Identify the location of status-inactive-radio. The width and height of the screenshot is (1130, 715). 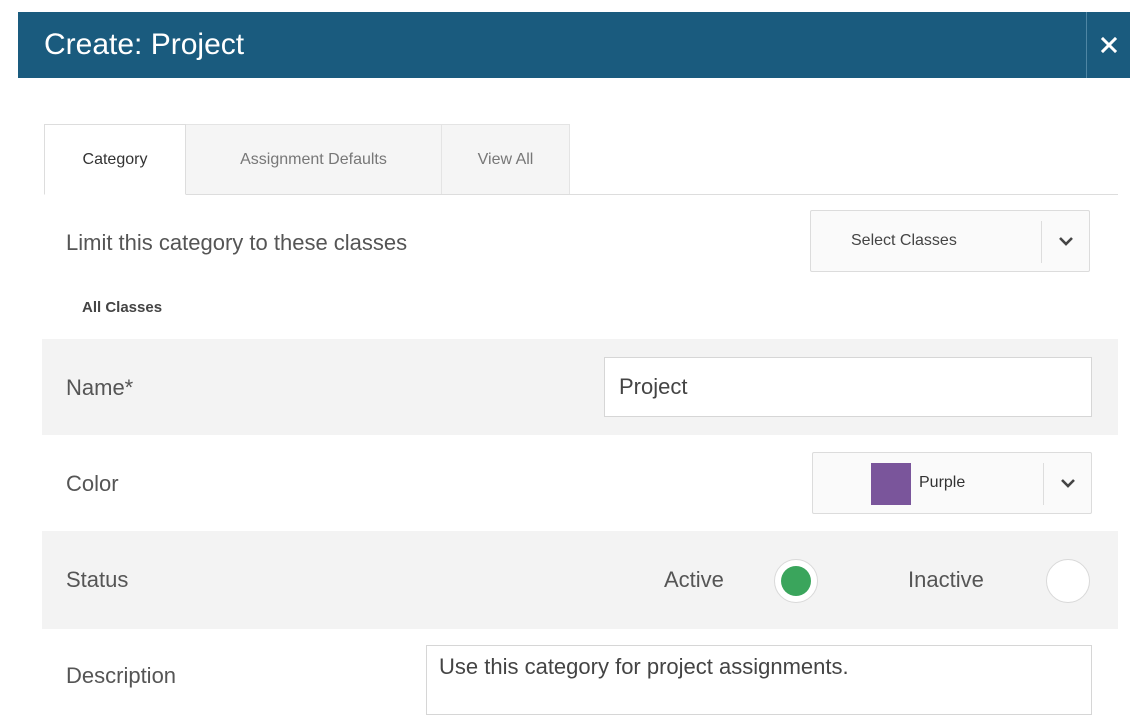
(1068, 581).